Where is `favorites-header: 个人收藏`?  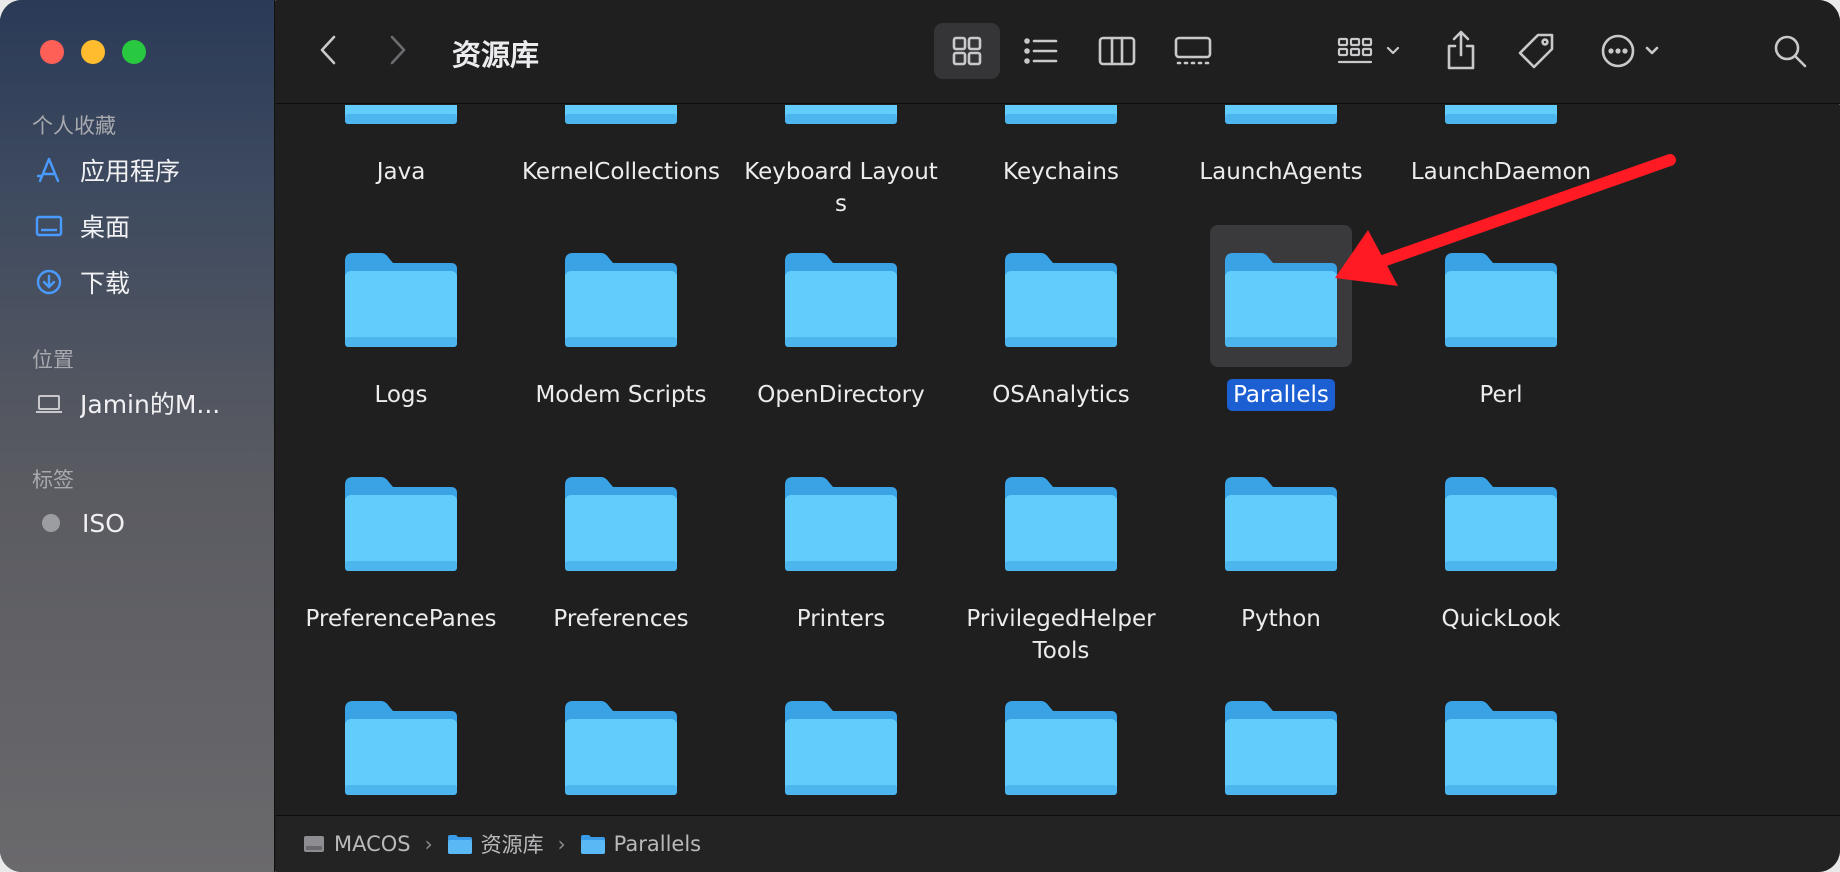 favorites-header: 个人收藏 is located at coordinates (74, 126).